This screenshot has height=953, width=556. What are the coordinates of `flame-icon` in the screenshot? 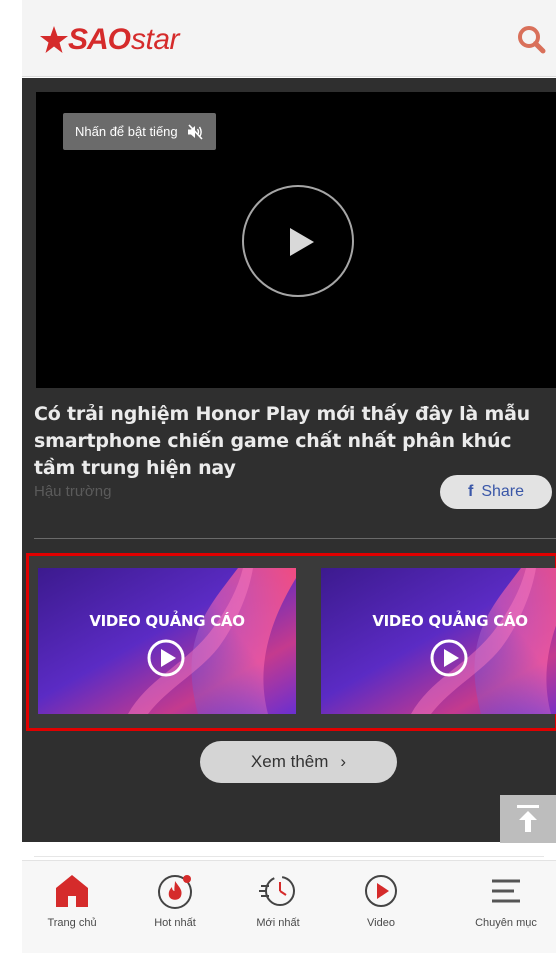 It's located at (175, 892).